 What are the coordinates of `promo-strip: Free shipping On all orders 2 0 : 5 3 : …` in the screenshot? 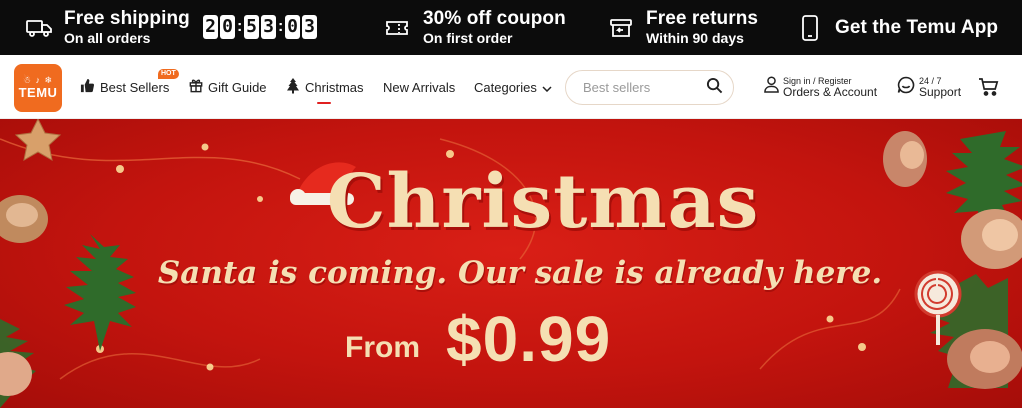 It's located at (511, 27).